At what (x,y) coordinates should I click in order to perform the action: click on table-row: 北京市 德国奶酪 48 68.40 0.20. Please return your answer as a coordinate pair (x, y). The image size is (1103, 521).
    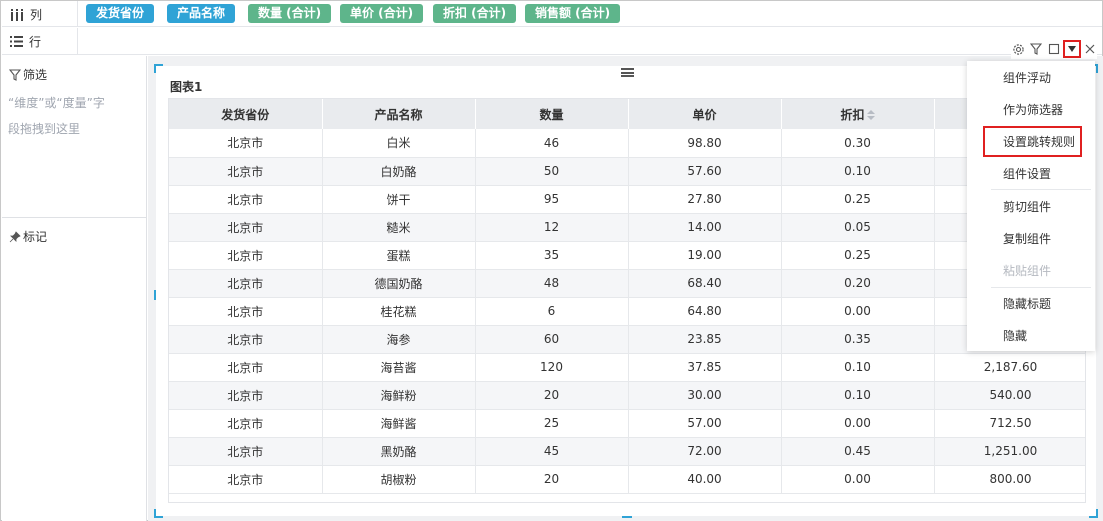
    Looking at the image, I should click on (627, 283).